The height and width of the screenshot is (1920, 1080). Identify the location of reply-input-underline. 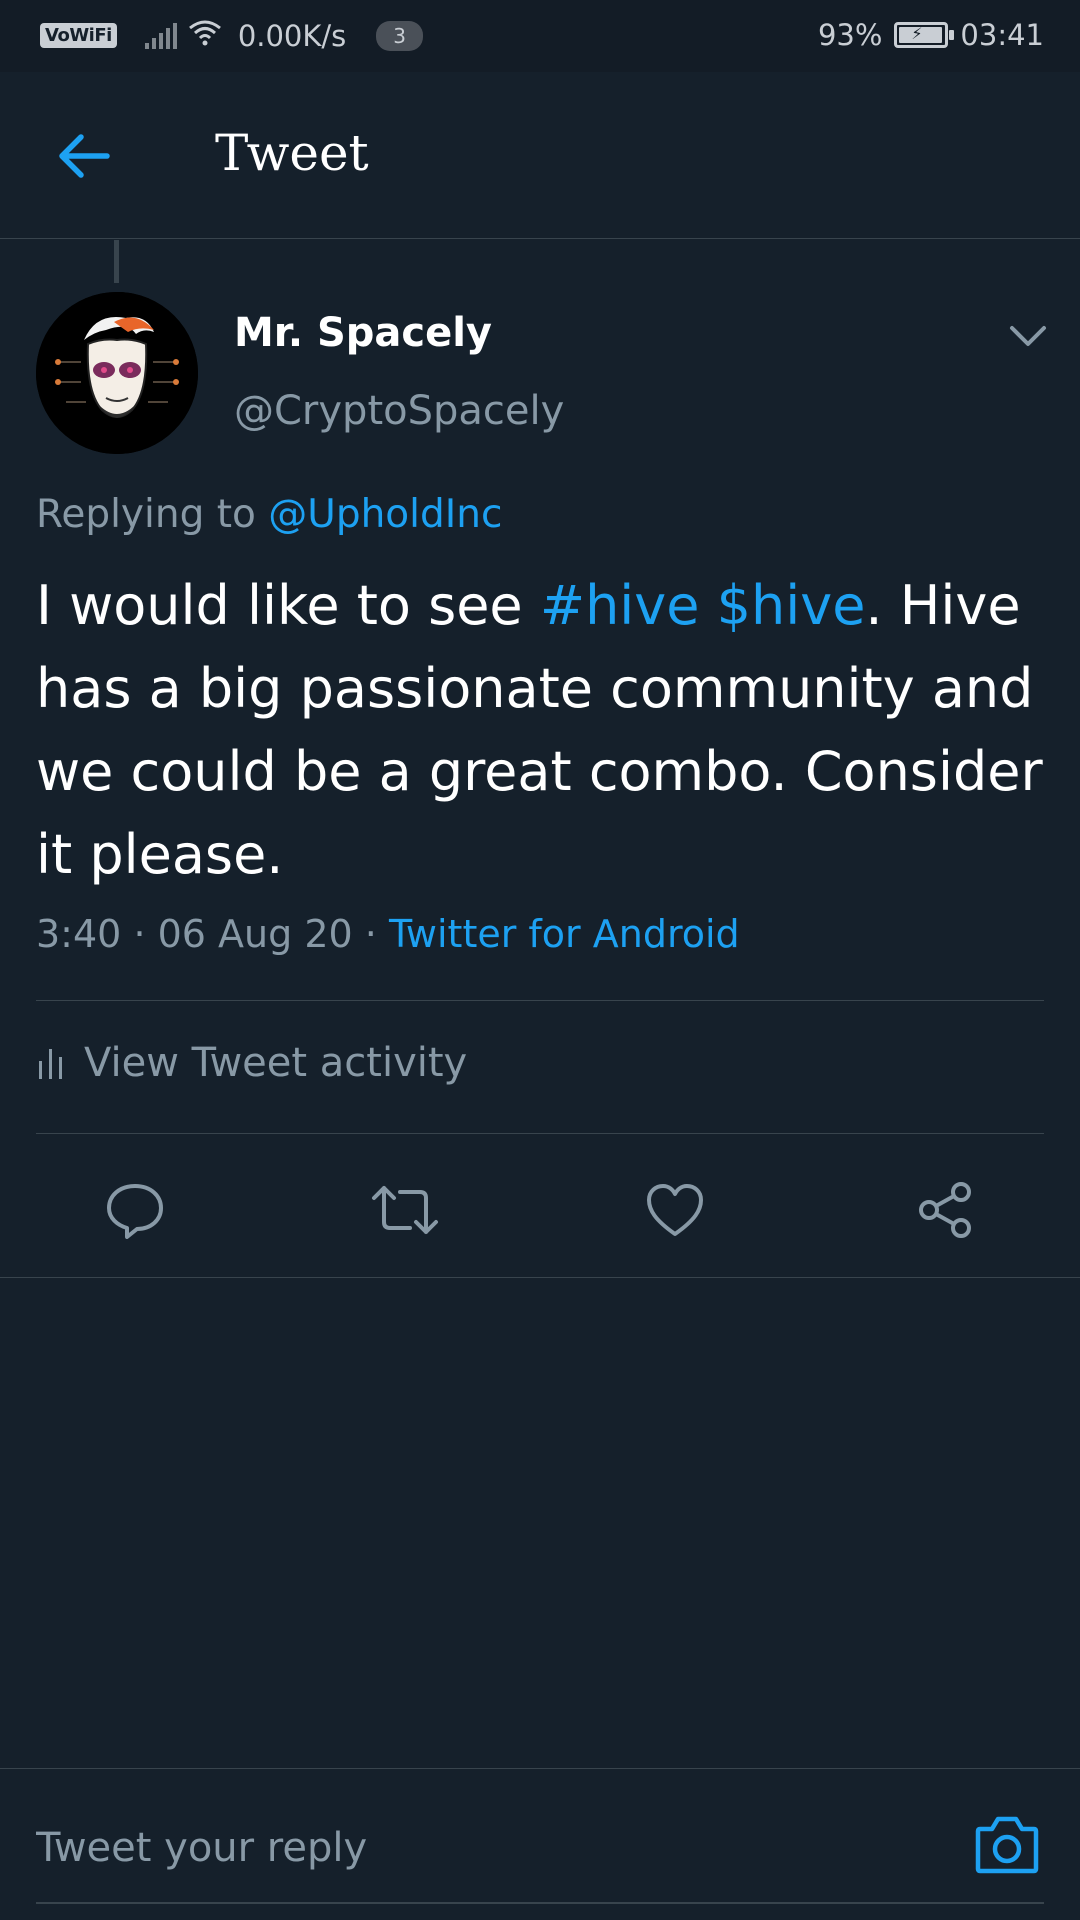
(540, 1903).